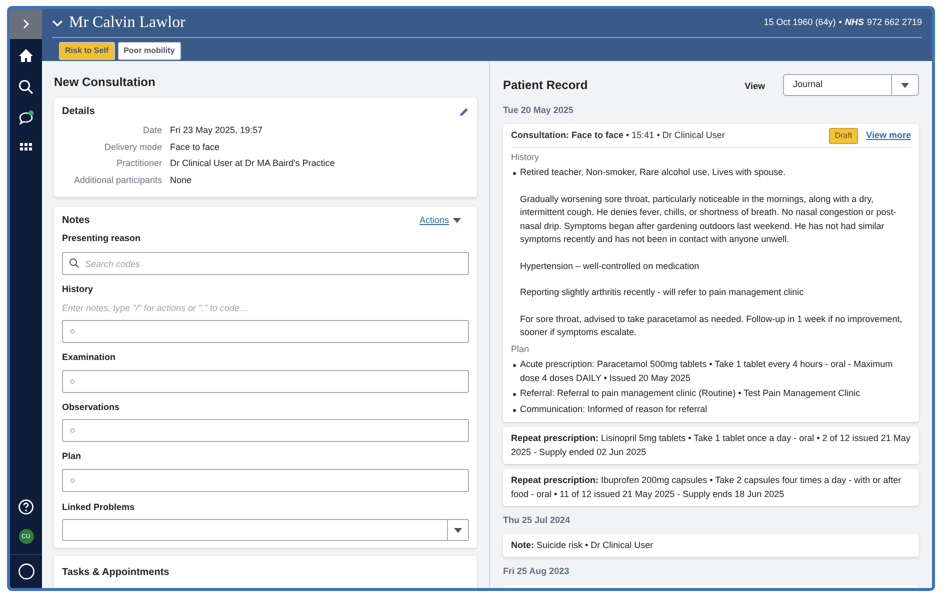 This screenshot has width=951, height=601. What do you see at coordinates (537, 520) in the screenshot?
I see `journal-date: Thu 25 Jul 2024` at bounding box center [537, 520].